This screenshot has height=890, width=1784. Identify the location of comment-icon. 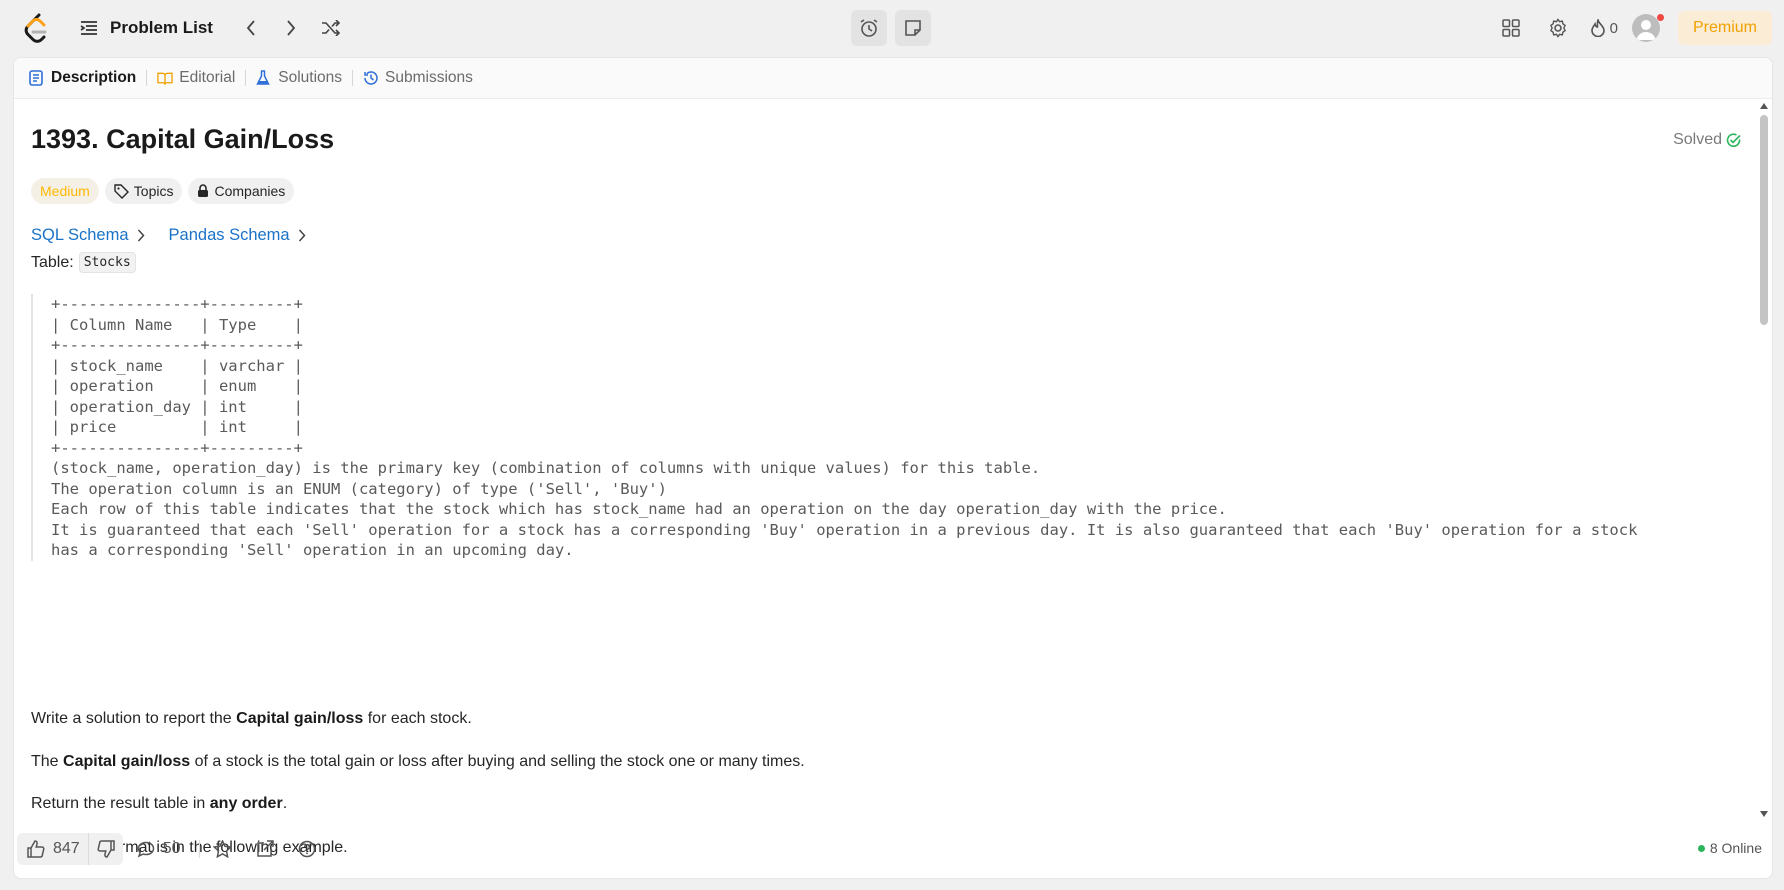
(145, 849).